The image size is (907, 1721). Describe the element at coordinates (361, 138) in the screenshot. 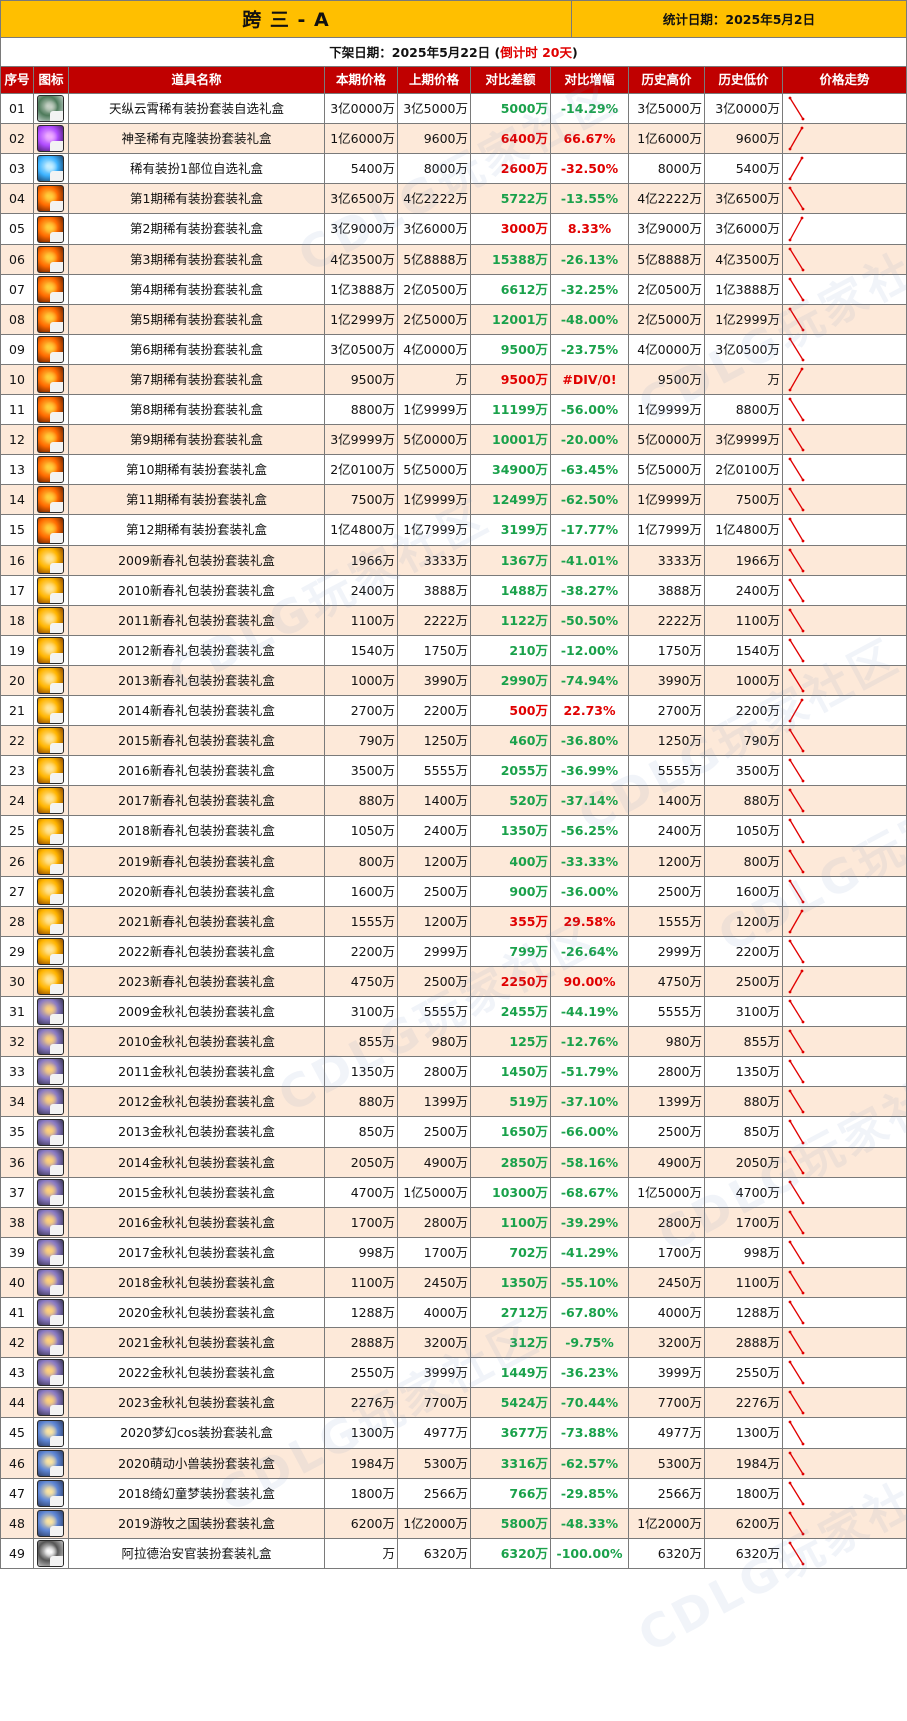

I see `current-price: 1亿6000万` at that location.